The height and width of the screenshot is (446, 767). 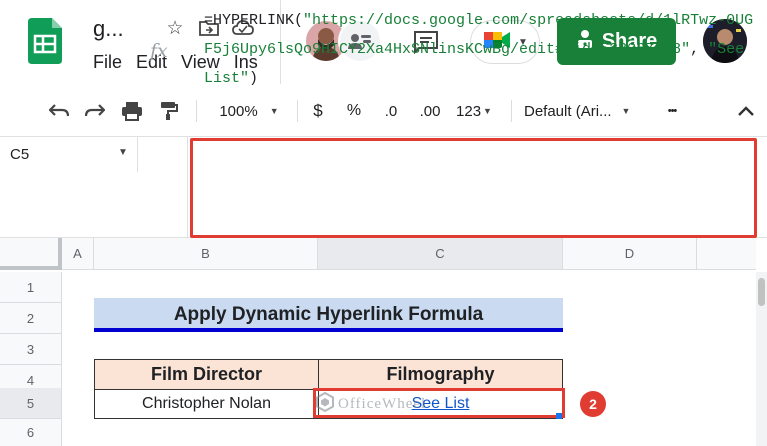 I want to click on fx-icon: fx, so click(x=159, y=51).